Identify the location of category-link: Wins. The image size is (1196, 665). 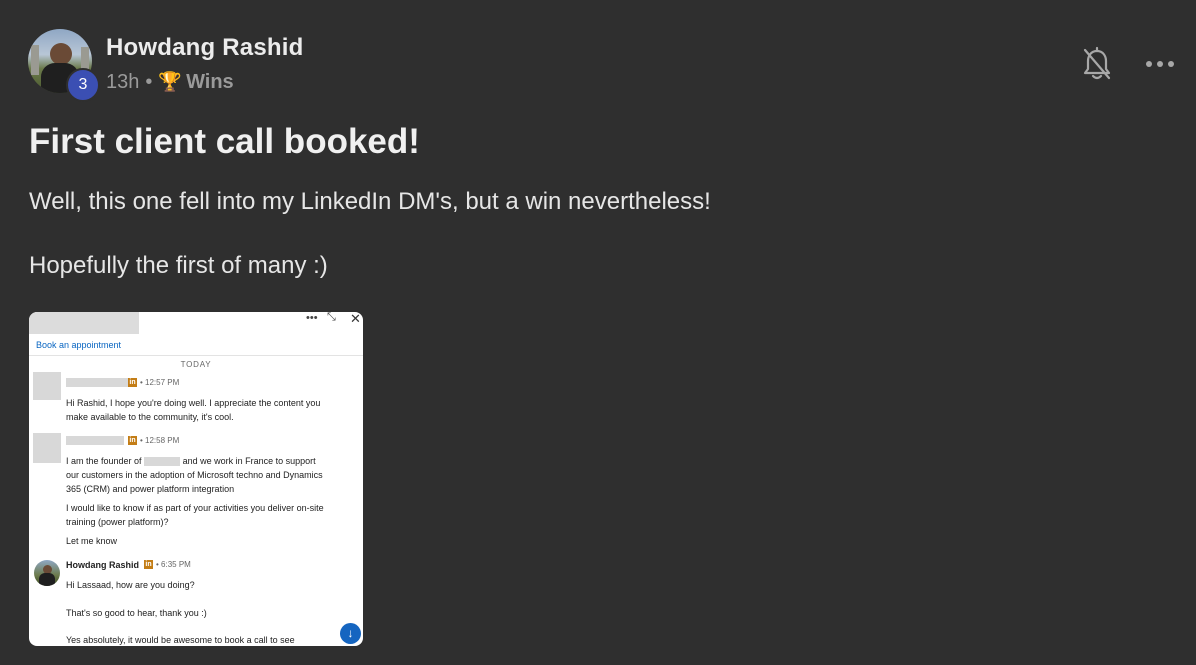
(210, 82).